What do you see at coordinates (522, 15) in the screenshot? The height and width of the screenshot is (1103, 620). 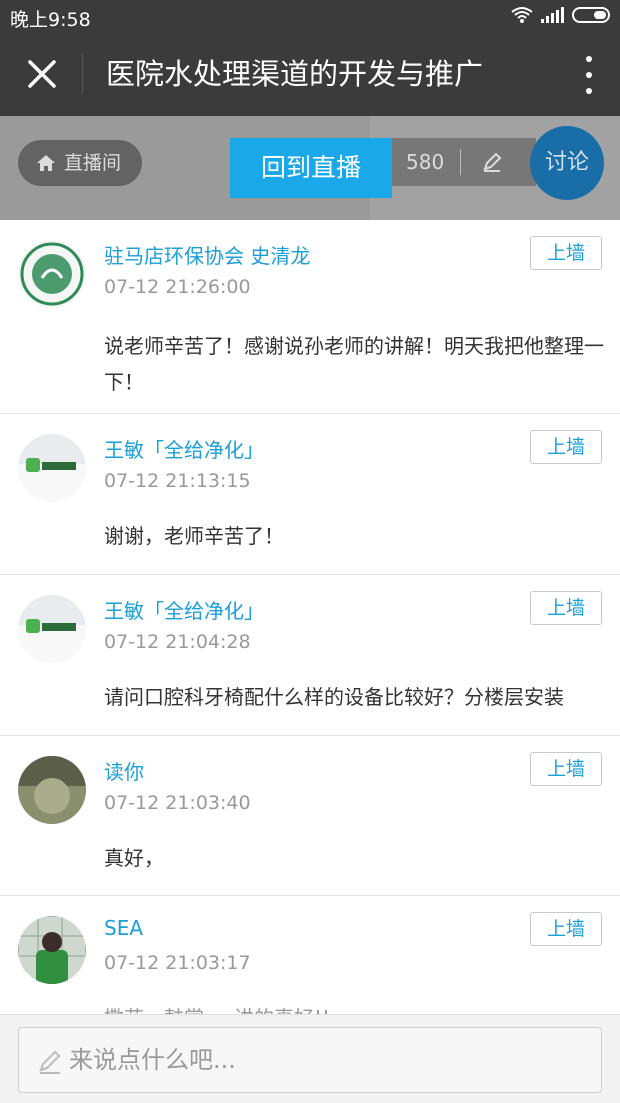 I see `wifi-icon` at bounding box center [522, 15].